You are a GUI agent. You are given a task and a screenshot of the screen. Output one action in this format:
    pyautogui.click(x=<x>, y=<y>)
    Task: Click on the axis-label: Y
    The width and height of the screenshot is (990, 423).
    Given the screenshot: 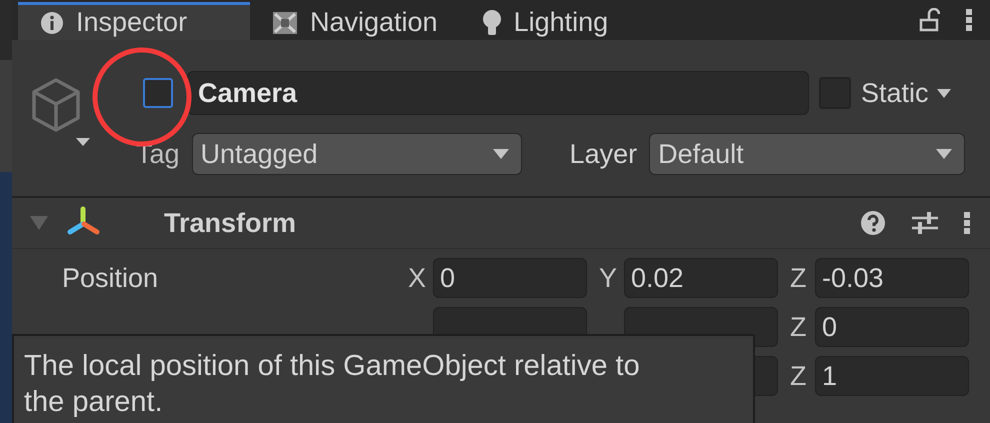 What is the action you would take?
    pyautogui.click(x=608, y=277)
    